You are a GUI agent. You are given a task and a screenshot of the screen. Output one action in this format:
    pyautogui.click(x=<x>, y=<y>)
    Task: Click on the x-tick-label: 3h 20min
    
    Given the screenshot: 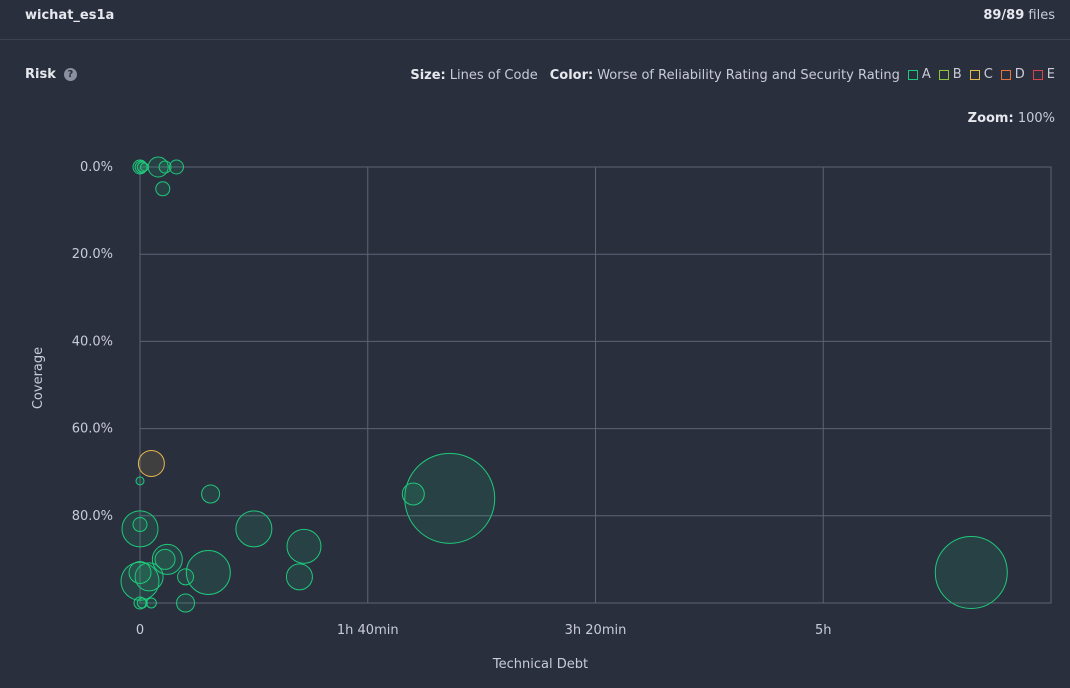 What is the action you would take?
    pyautogui.click(x=596, y=630)
    